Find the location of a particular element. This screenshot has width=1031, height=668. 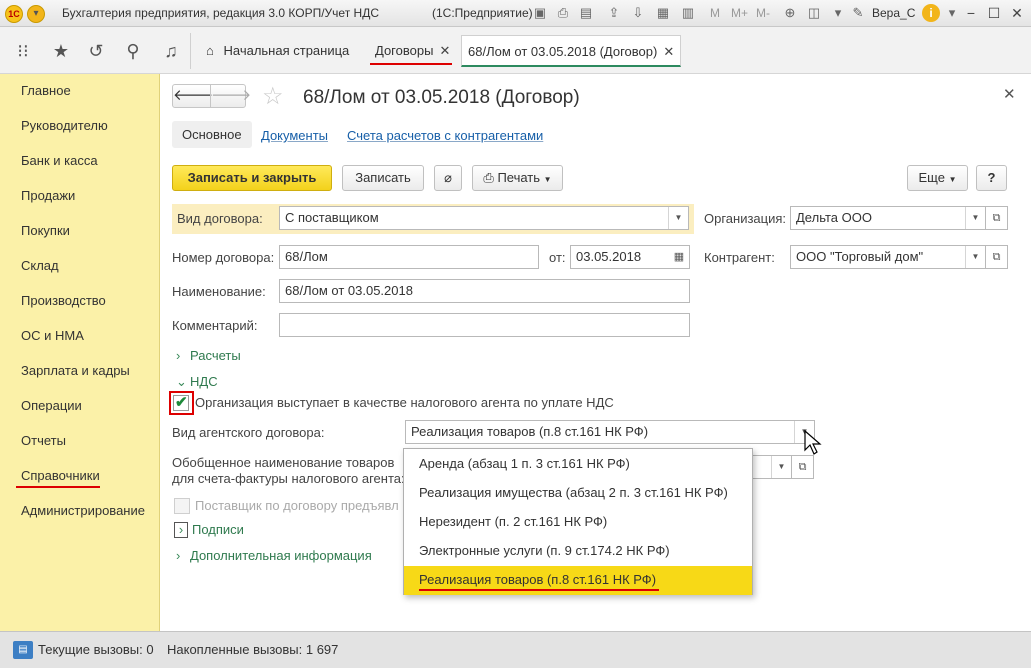

more-button-label: Еще is located at coordinates (931, 177).